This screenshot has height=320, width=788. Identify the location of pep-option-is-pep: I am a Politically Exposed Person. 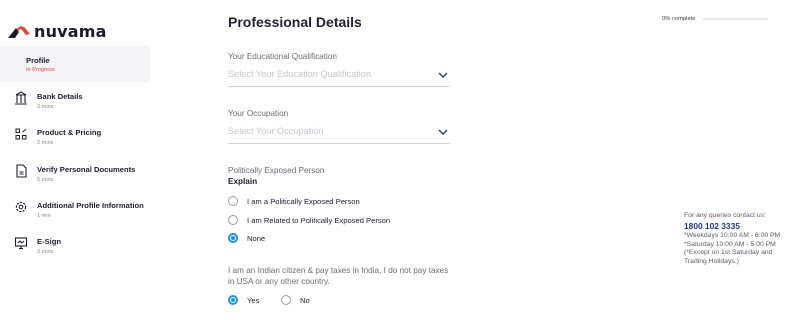
(294, 201).